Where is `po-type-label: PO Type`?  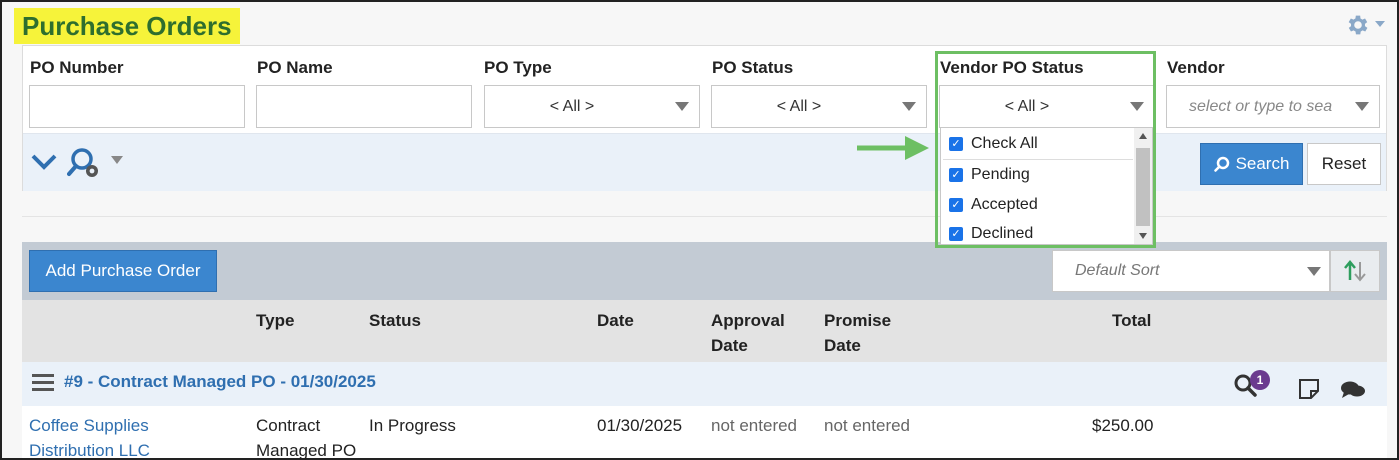 po-type-label: PO Type is located at coordinates (518, 67).